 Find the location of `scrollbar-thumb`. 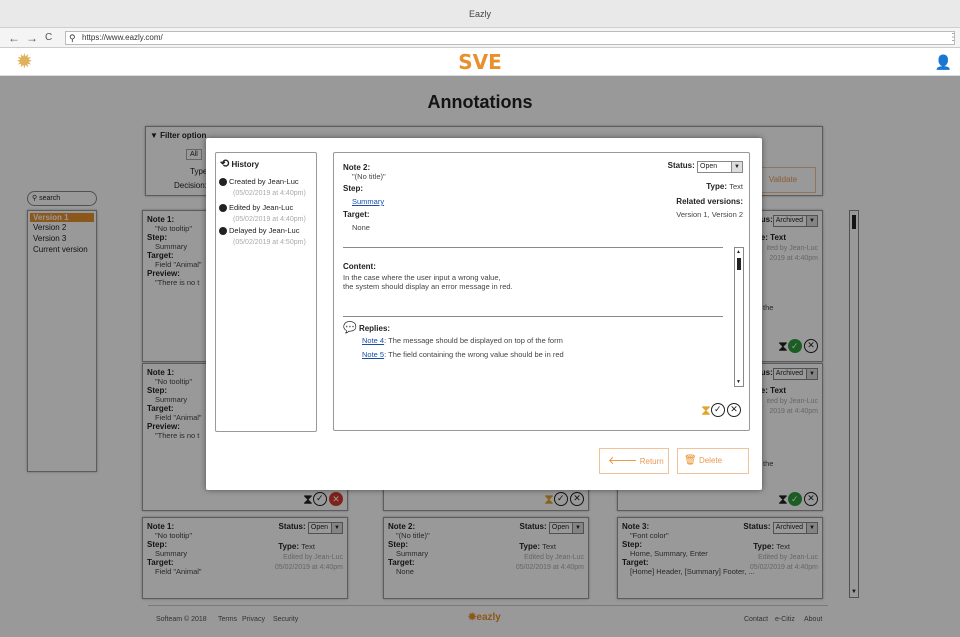

scrollbar-thumb is located at coordinates (739, 264).